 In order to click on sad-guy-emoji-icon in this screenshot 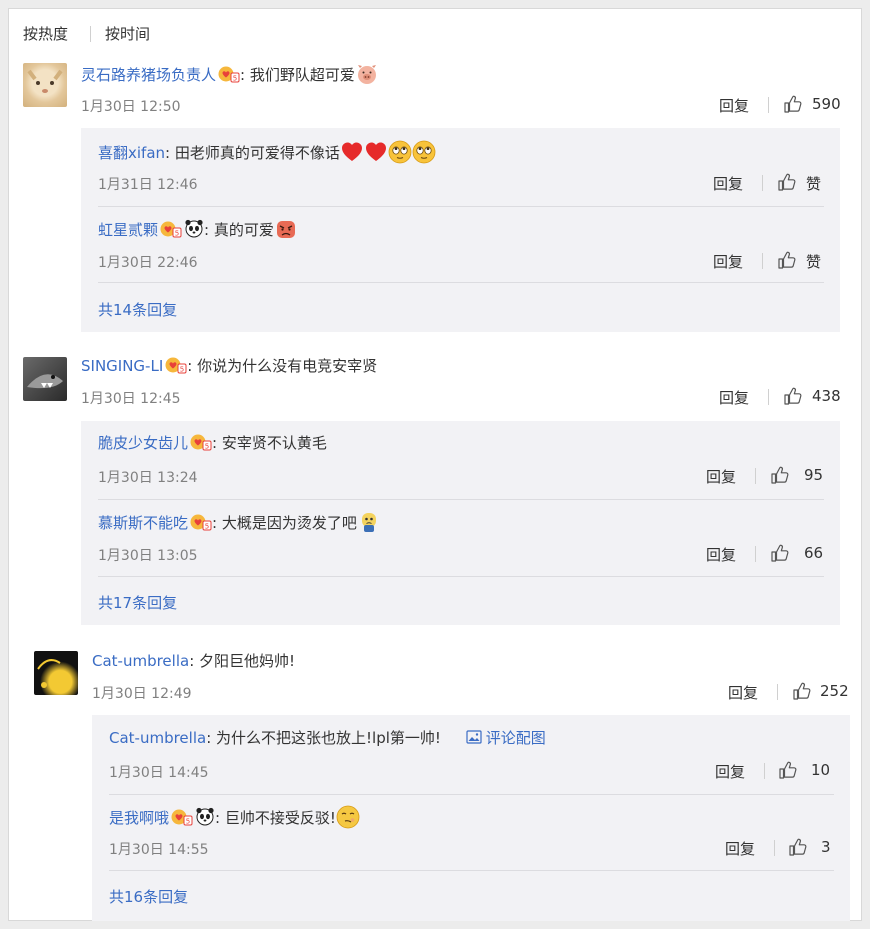, I will do `click(369, 522)`.